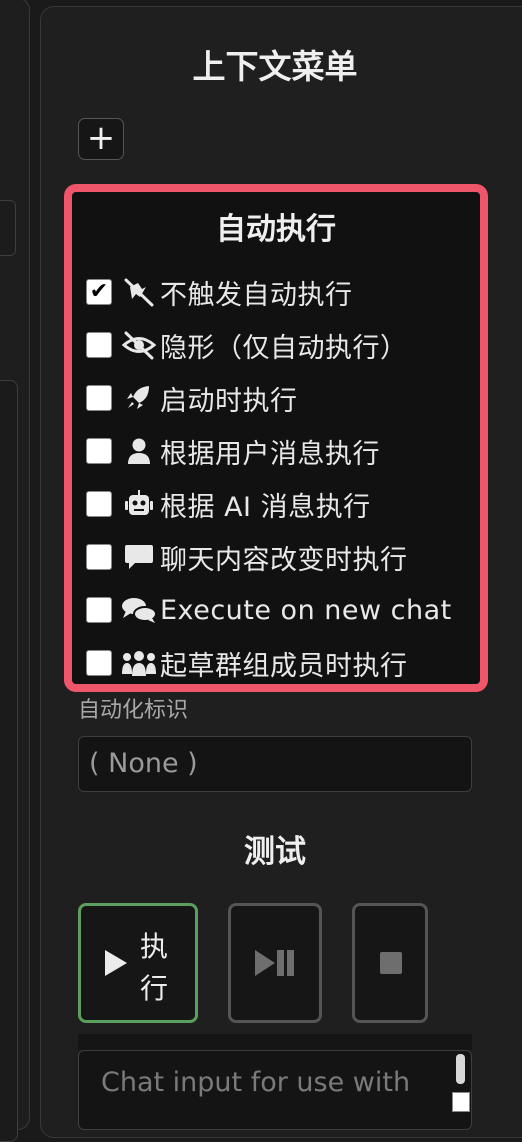  I want to click on chat-input-top-strip, so click(275, 1042).